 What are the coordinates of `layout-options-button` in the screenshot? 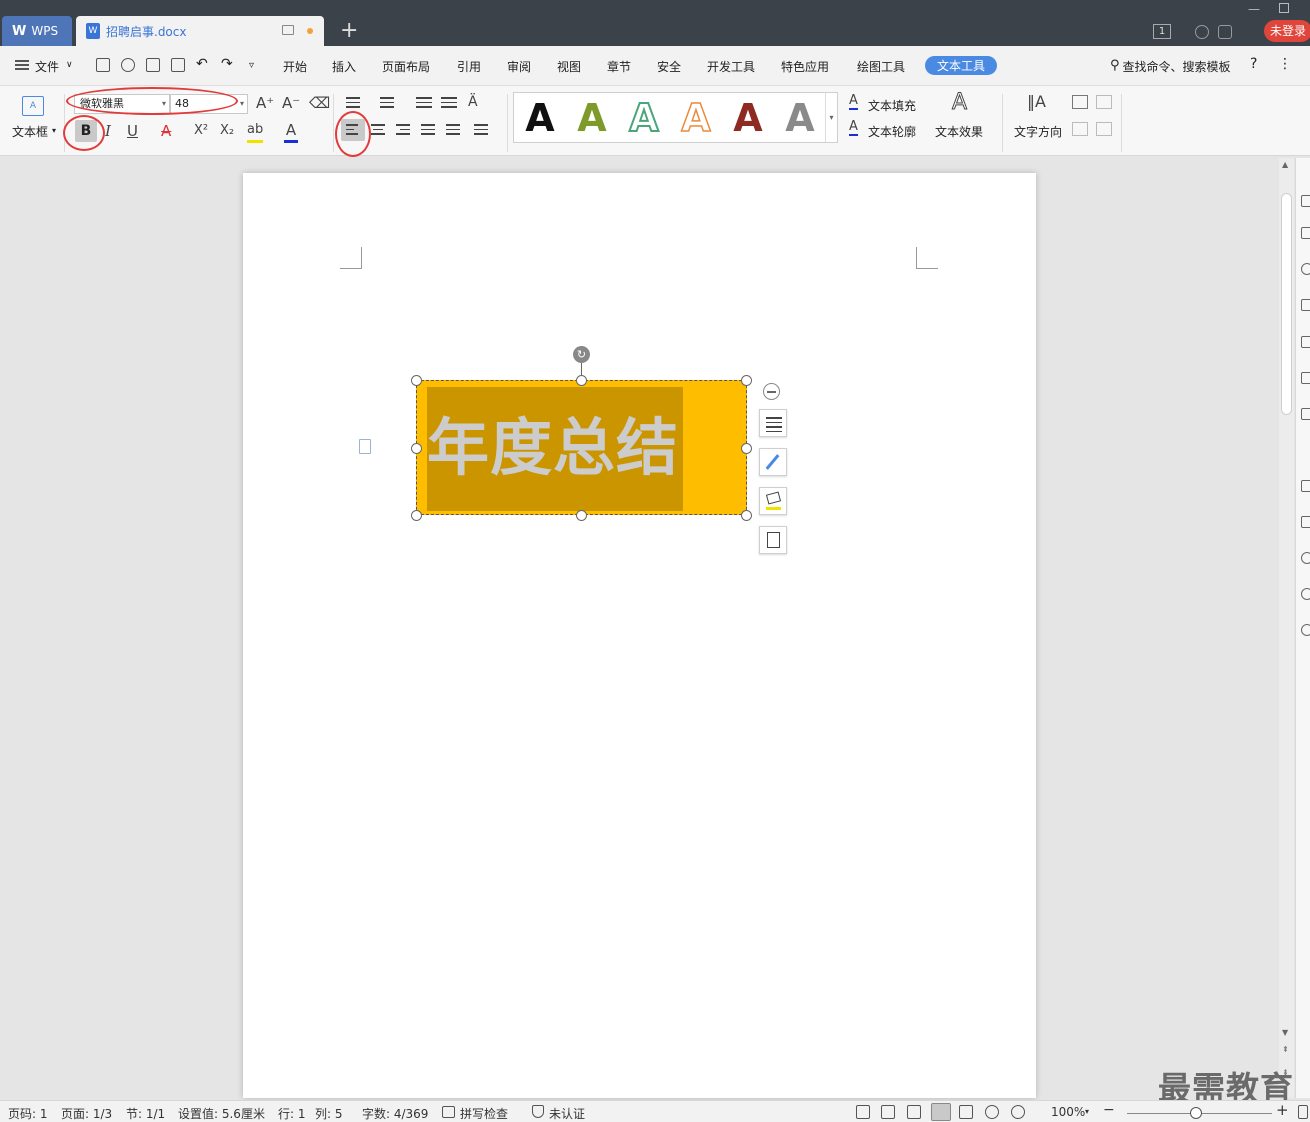 It's located at (773, 423).